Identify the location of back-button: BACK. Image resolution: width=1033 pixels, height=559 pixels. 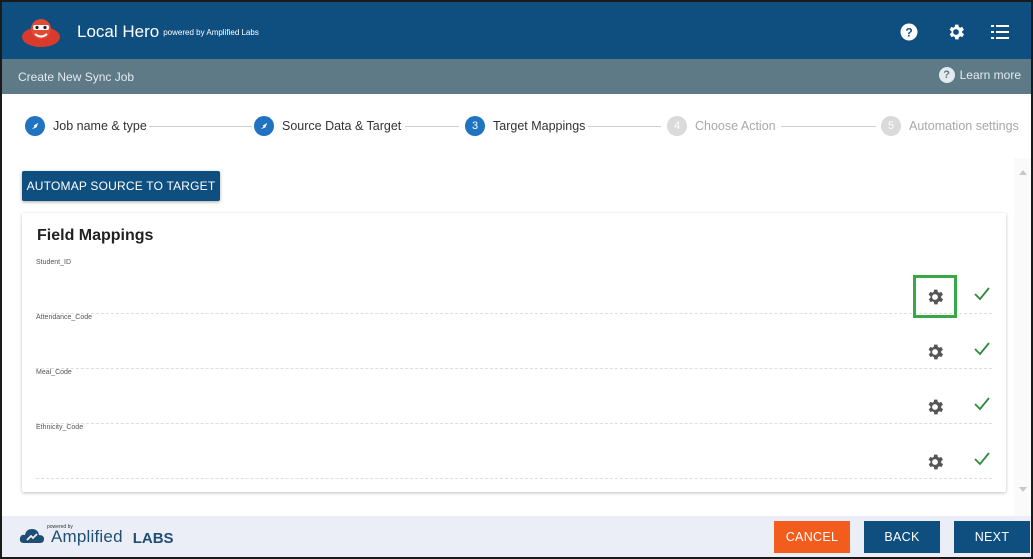
(902, 537).